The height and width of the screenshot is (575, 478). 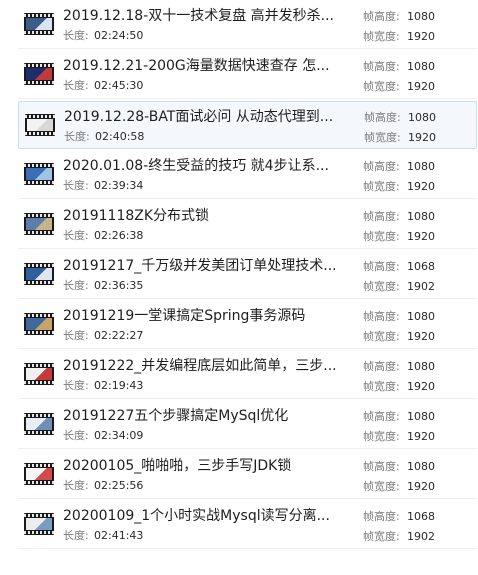 What do you see at coordinates (120, 136) in the screenshot?
I see `duration-value: 02:40:58` at bounding box center [120, 136].